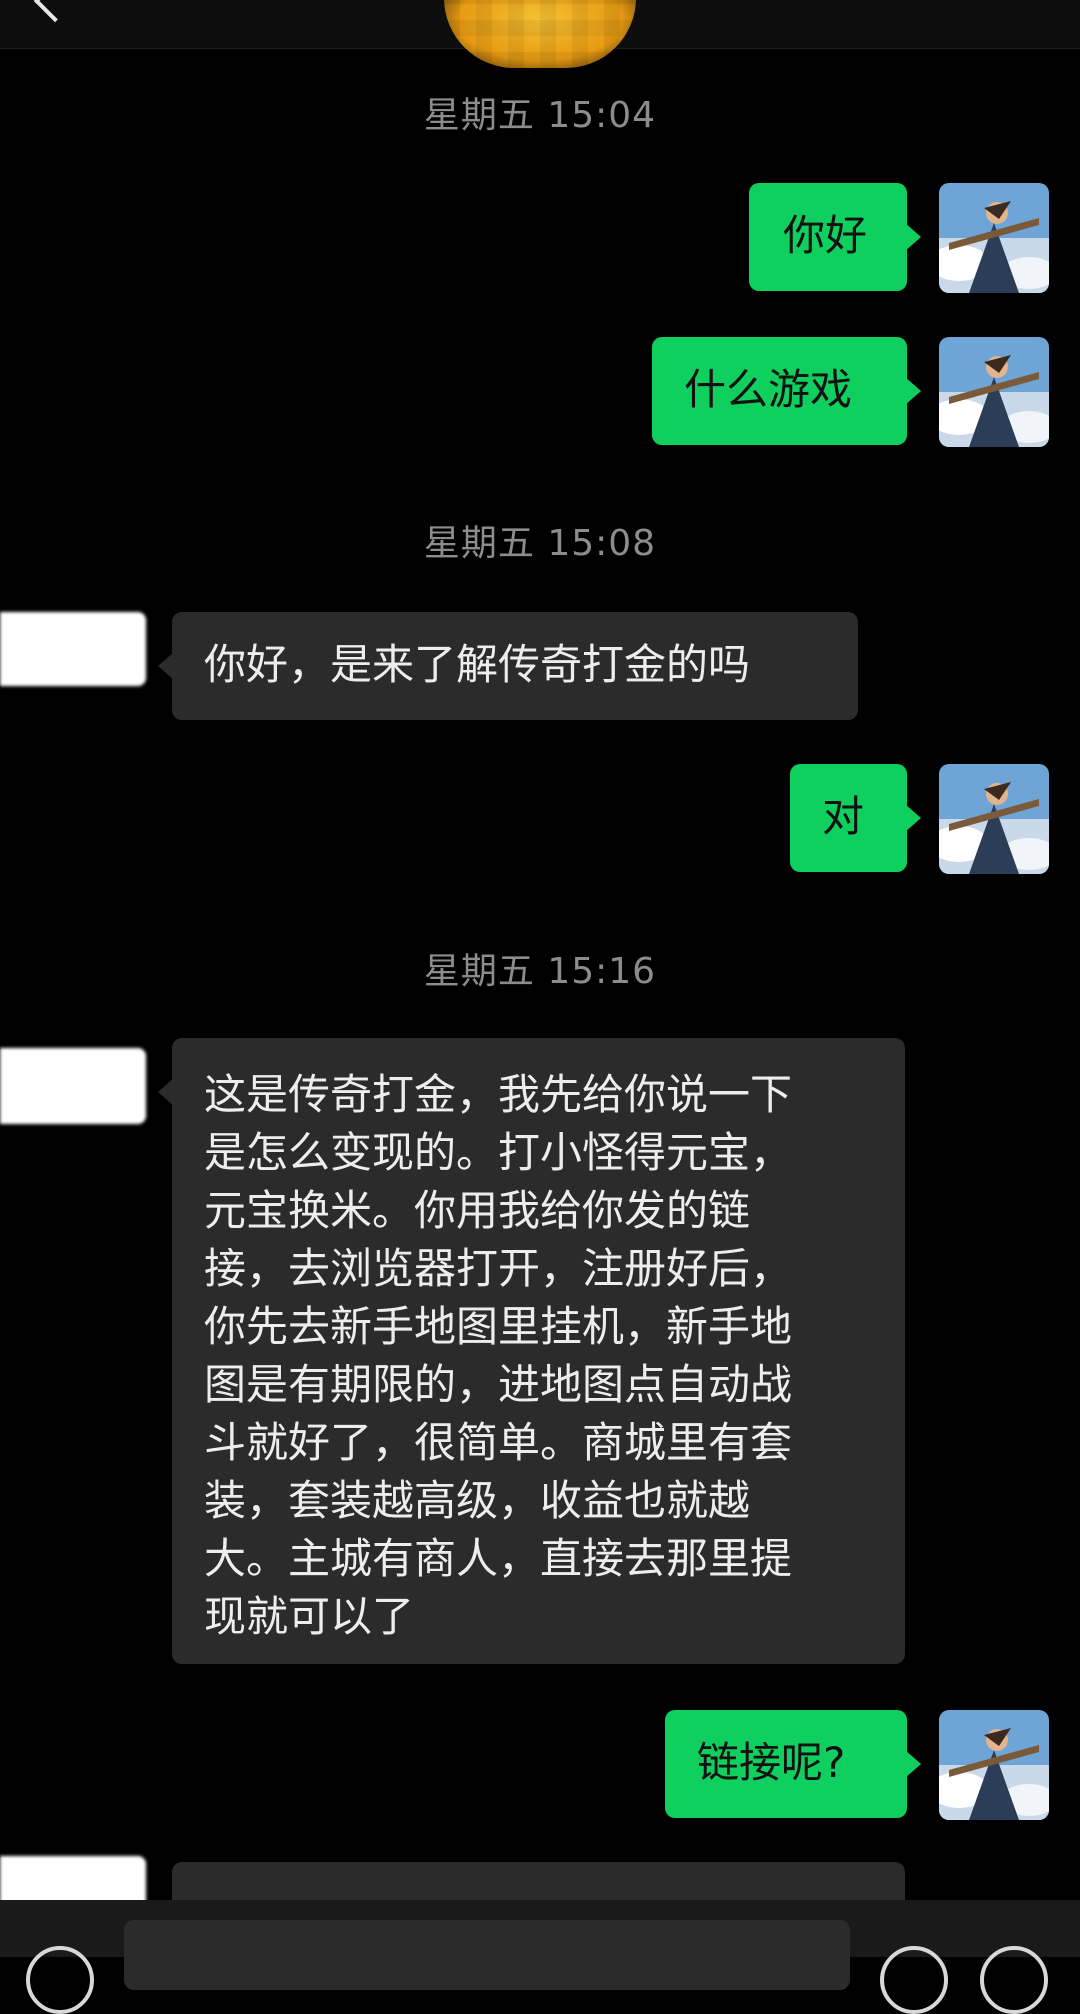 This screenshot has width=1080, height=2014. I want to click on timestamp: 星期五 15:08, so click(540, 543).